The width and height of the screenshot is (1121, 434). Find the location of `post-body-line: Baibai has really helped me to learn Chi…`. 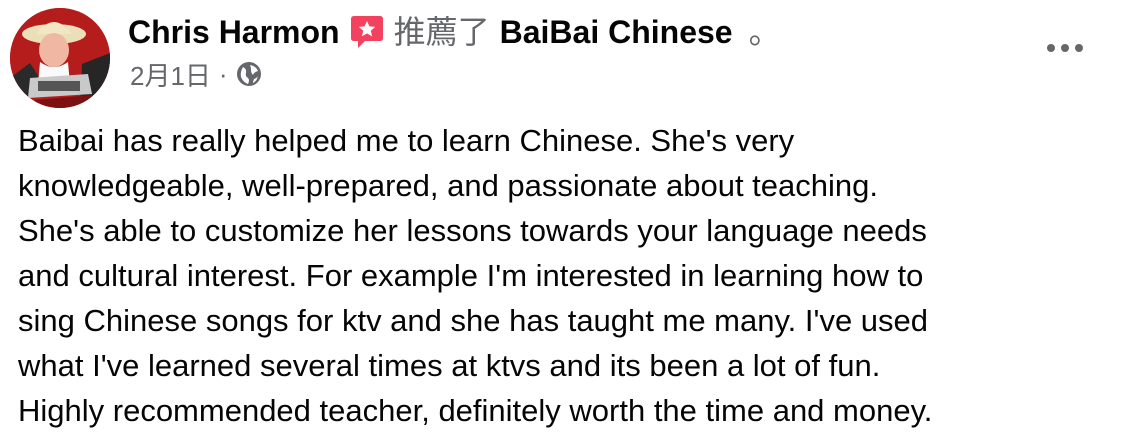

post-body-line: Baibai has really helped me to learn Chi… is located at coordinates (406, 140).